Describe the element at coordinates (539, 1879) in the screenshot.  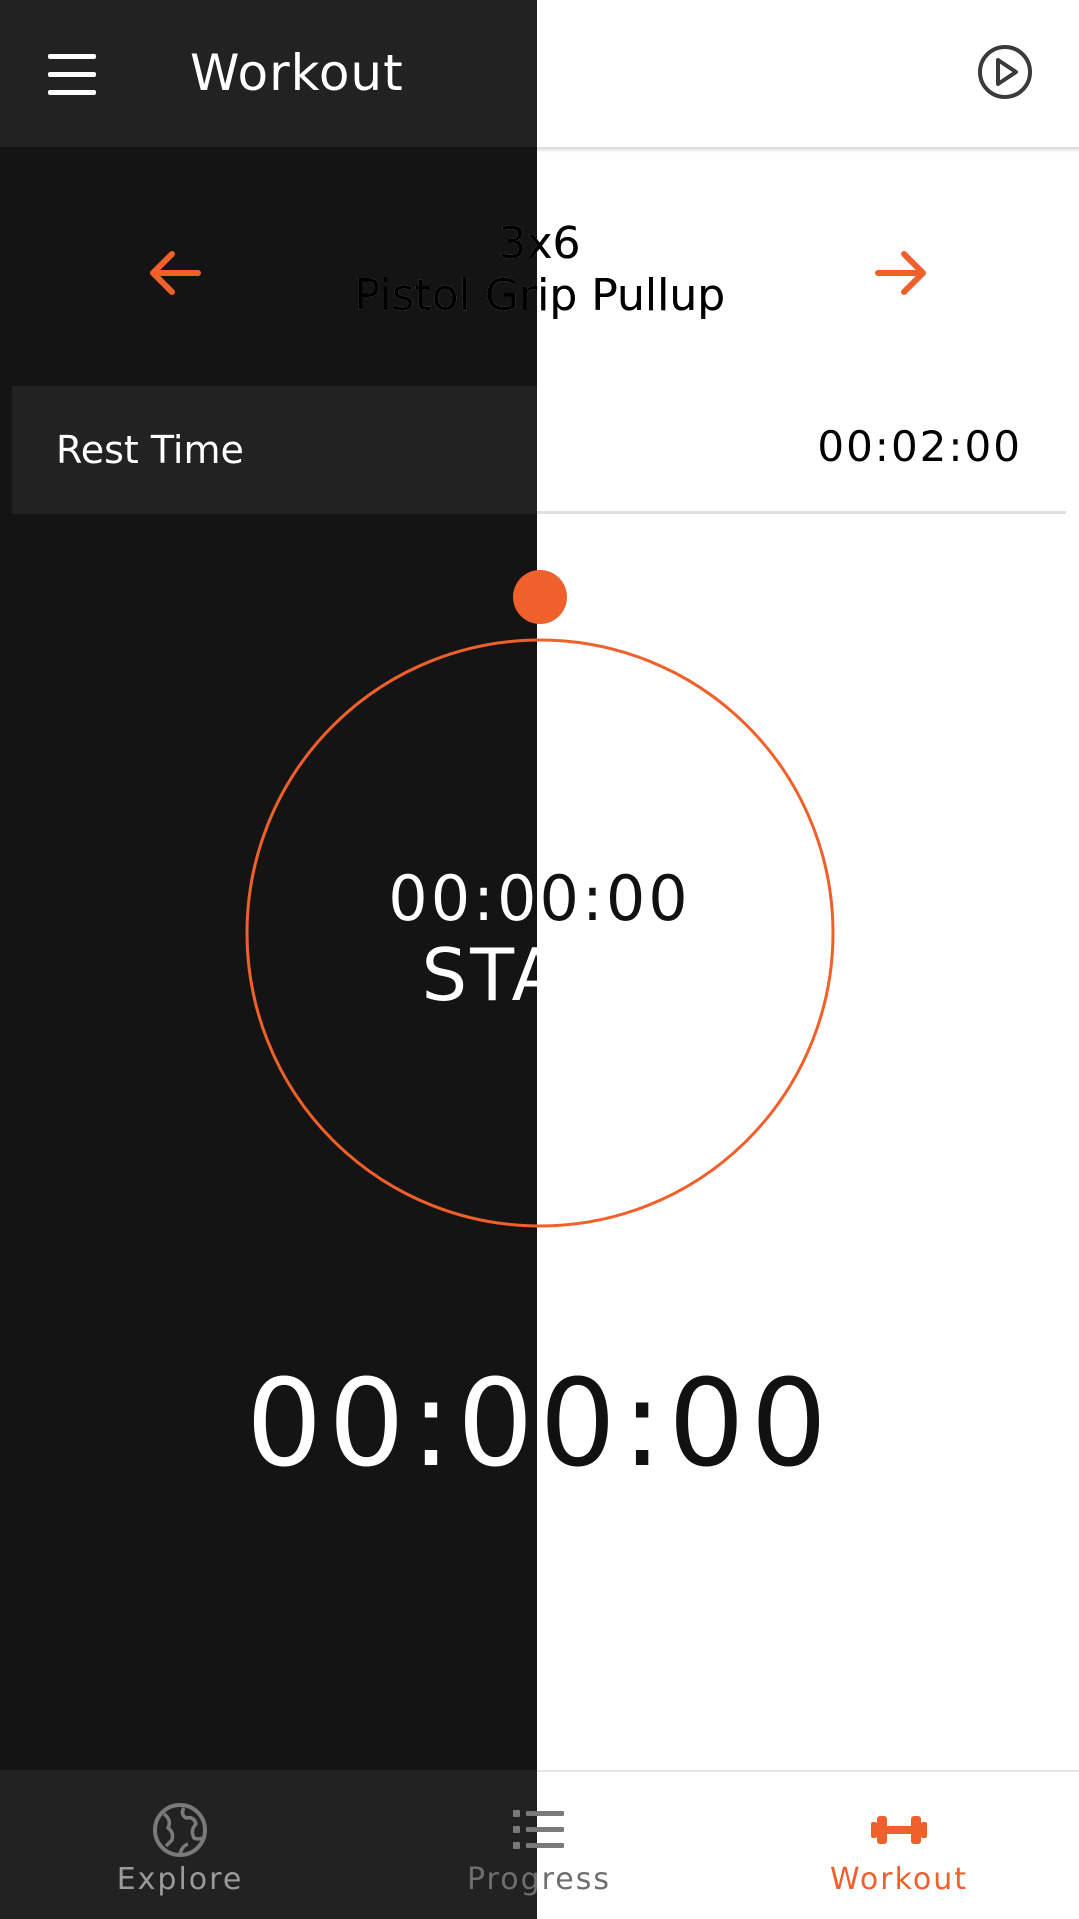
I see `nav-label-progress: Progress` at that location.